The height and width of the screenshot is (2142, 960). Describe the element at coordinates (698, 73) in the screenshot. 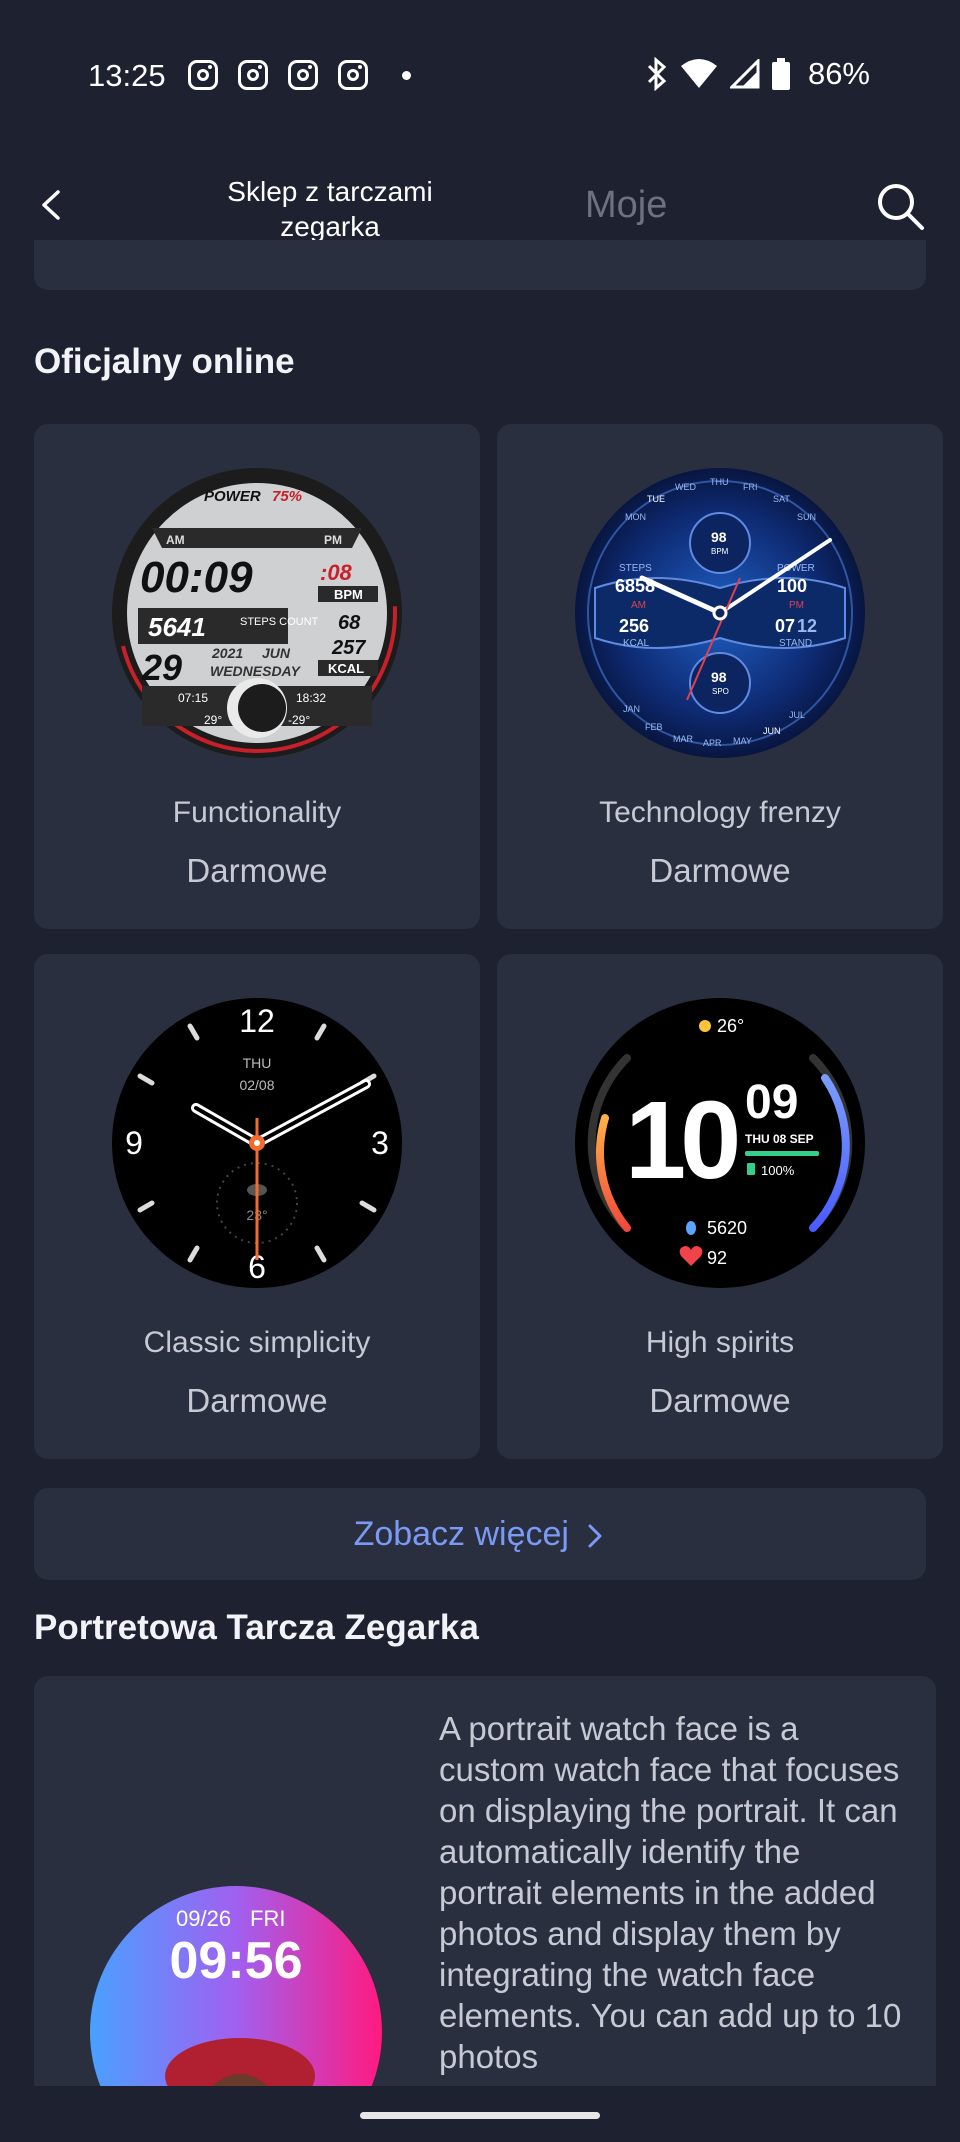

I see `wifi-icon` at that location.